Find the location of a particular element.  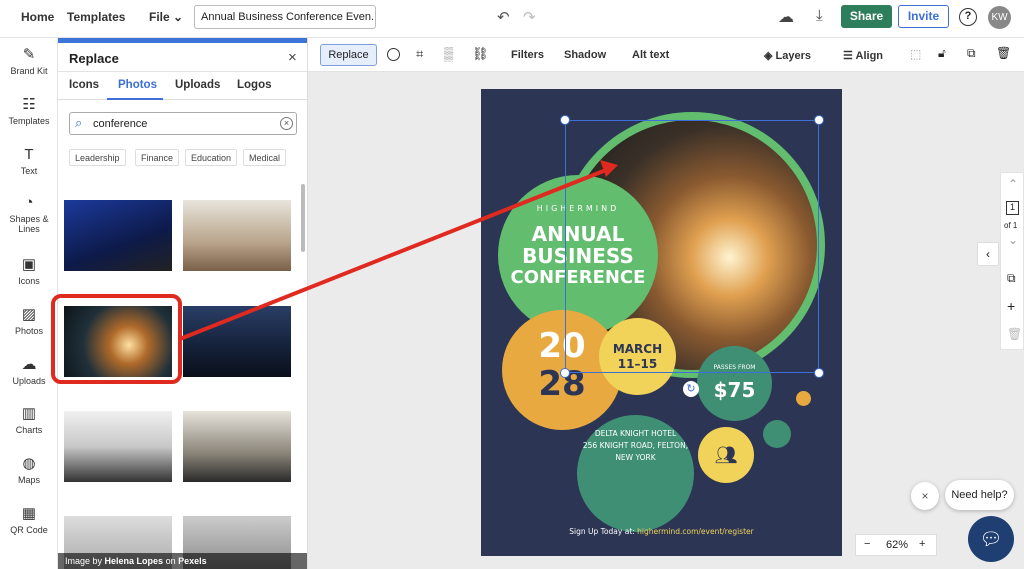

chevron-left-icon: ‹ is located at coordinates (988, 254).